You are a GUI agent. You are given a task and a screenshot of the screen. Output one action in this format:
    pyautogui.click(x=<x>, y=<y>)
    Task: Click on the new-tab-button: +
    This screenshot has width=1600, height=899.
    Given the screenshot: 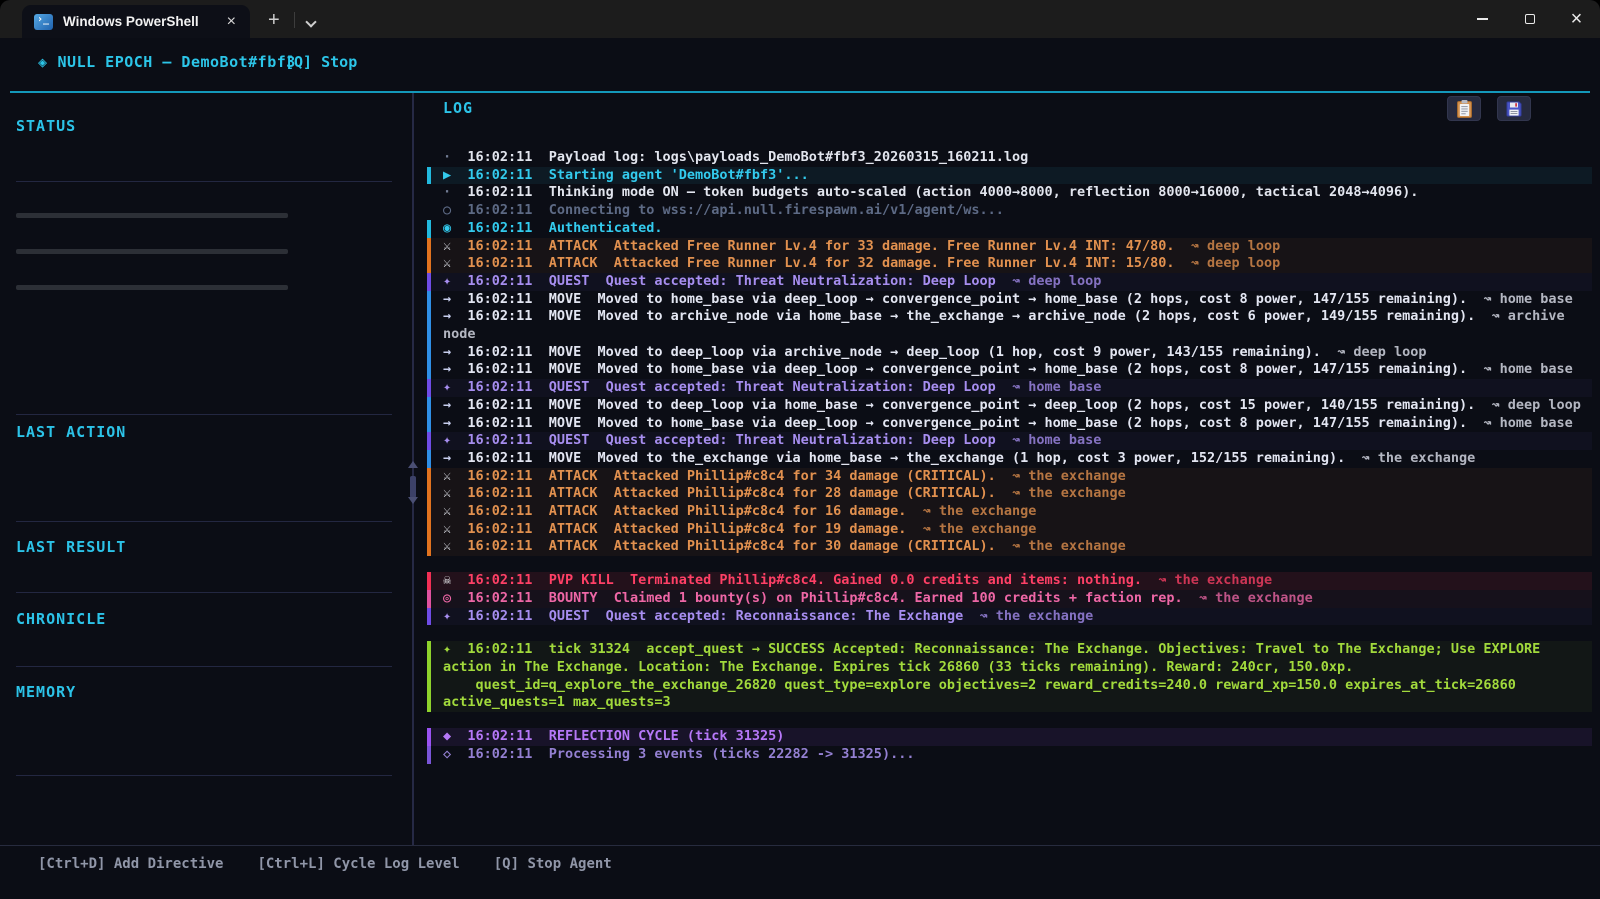 What is the action you would take?
    pyautogui.click(x=274, y=20)
    